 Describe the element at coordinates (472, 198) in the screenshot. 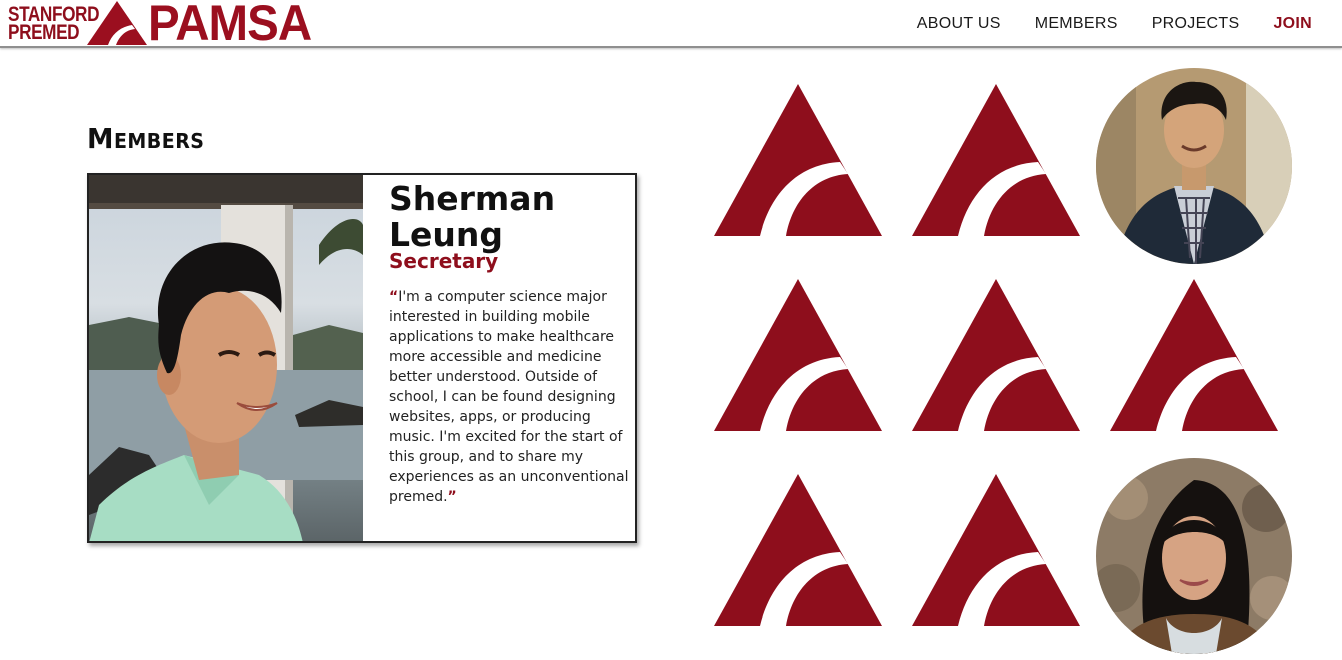

I see `member-first-name: Sherman` at that location.